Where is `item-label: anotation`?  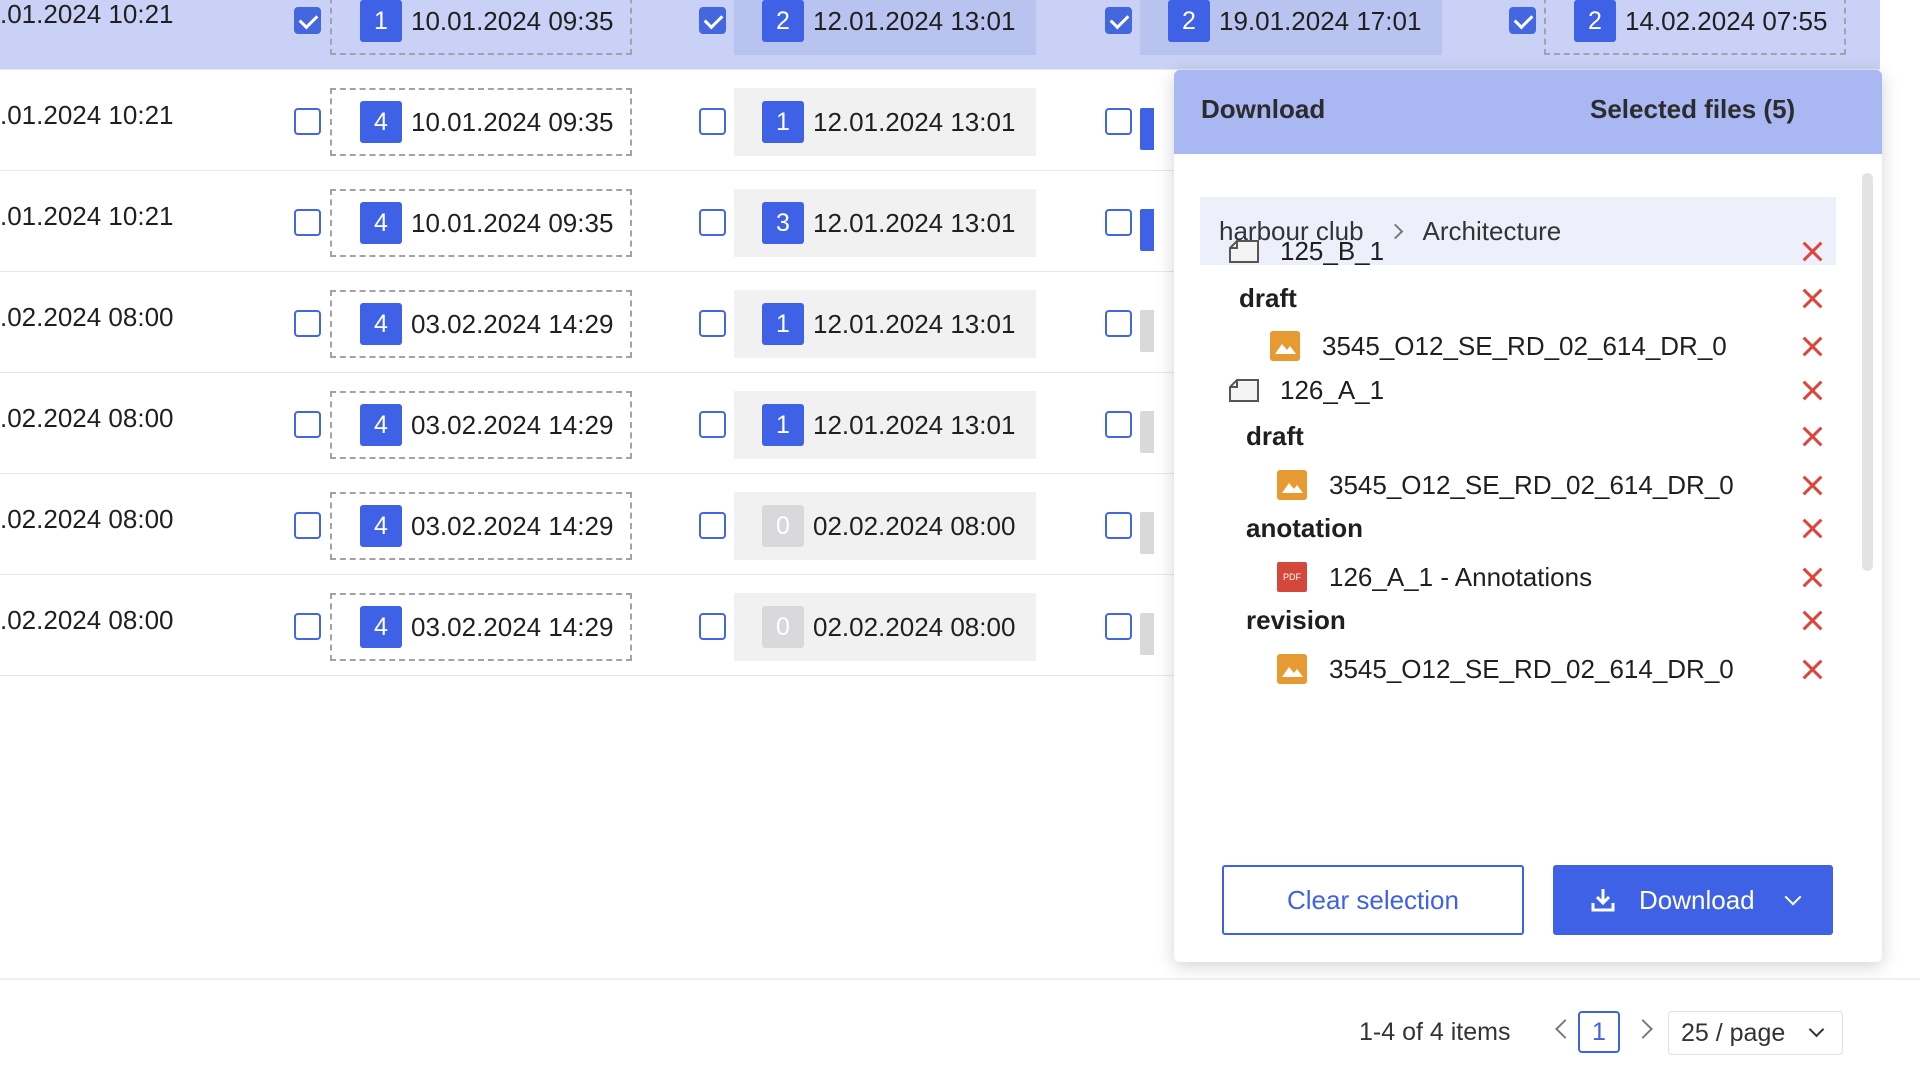 item-label: anotation is located at coordinates (1304, 527).